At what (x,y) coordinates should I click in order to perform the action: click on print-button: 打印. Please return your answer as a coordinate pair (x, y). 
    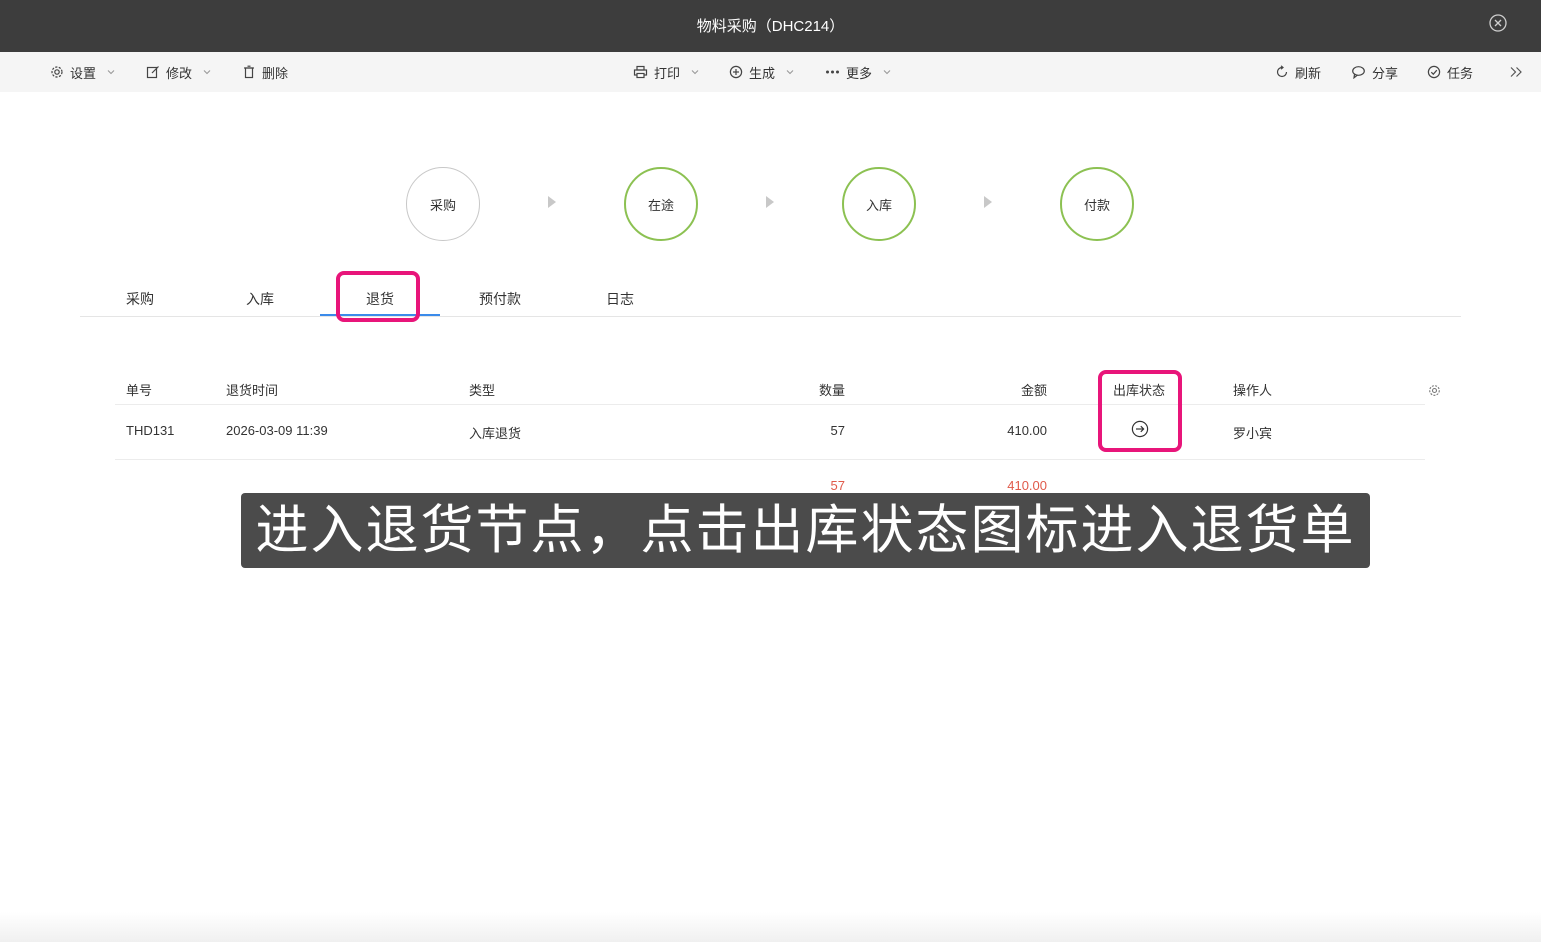
    Looking at the image, I should click on (666, 72).